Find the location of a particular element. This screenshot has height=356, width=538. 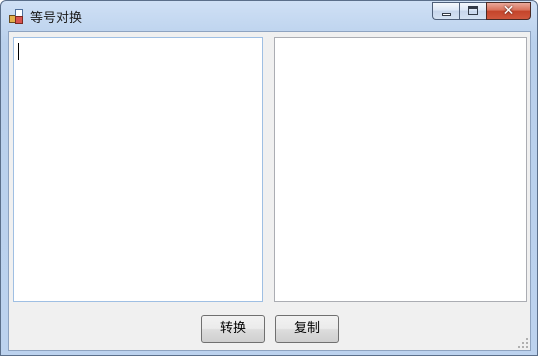

copy-button: 复制 is located at coordinates (307, 329).